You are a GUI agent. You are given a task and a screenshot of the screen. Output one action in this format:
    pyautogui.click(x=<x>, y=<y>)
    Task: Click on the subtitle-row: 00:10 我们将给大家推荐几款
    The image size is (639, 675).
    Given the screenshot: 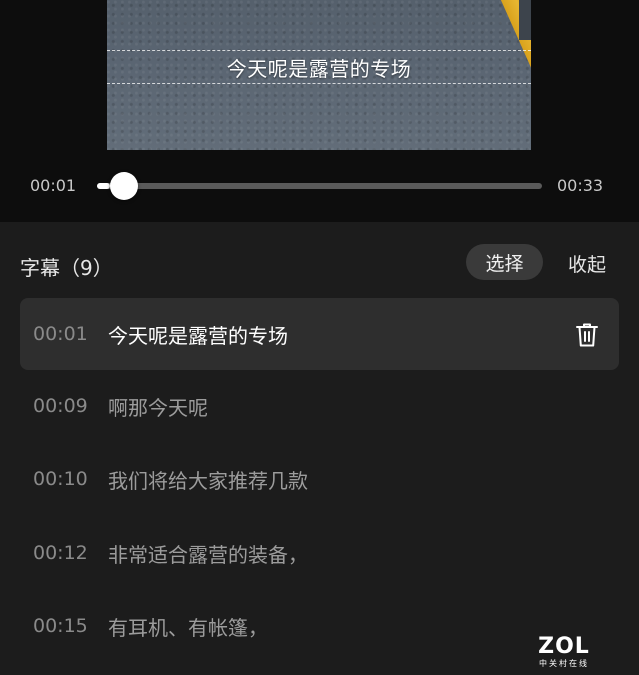 What is the action you would take?
    pyautogui.click(x=319, y=479)
    